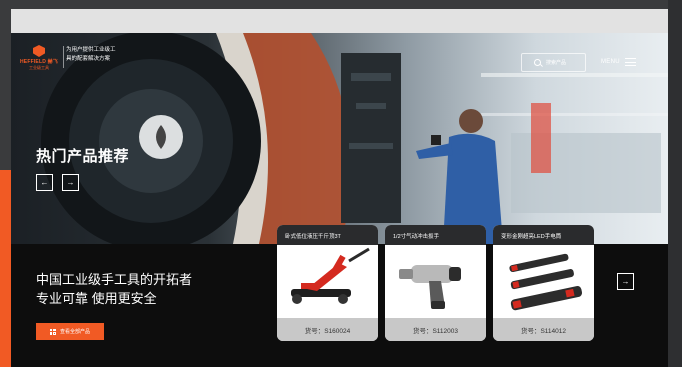  What do you see at coordinates (91, 54) in the screenshot?
I see `brand-tagline: 为用户提供工业级工具的配套解决方案` at bounding box center [91, 54].